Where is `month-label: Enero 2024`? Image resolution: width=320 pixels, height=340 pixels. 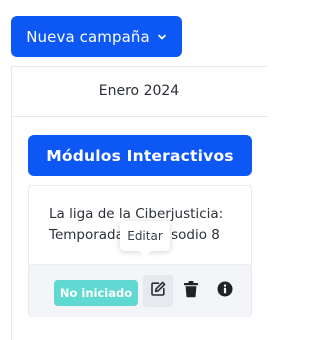
month-label: Enero 2024 is located at coordinates (139, 91).